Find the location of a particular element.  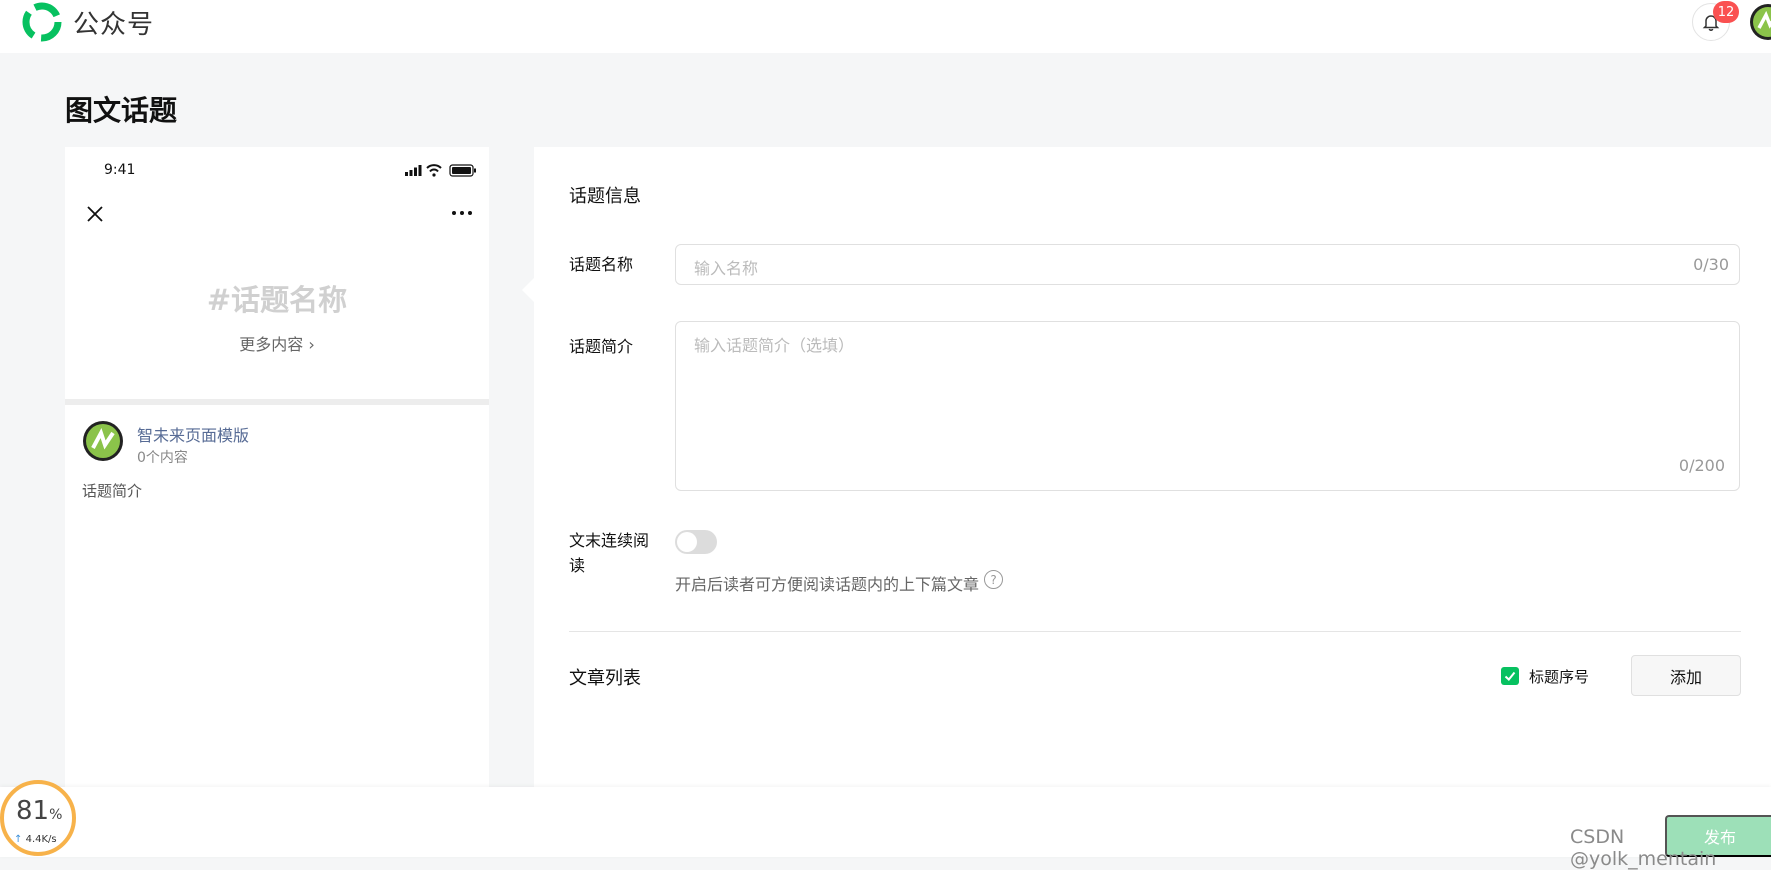

speed-percent: 81% is located at coordinates (39, 811).